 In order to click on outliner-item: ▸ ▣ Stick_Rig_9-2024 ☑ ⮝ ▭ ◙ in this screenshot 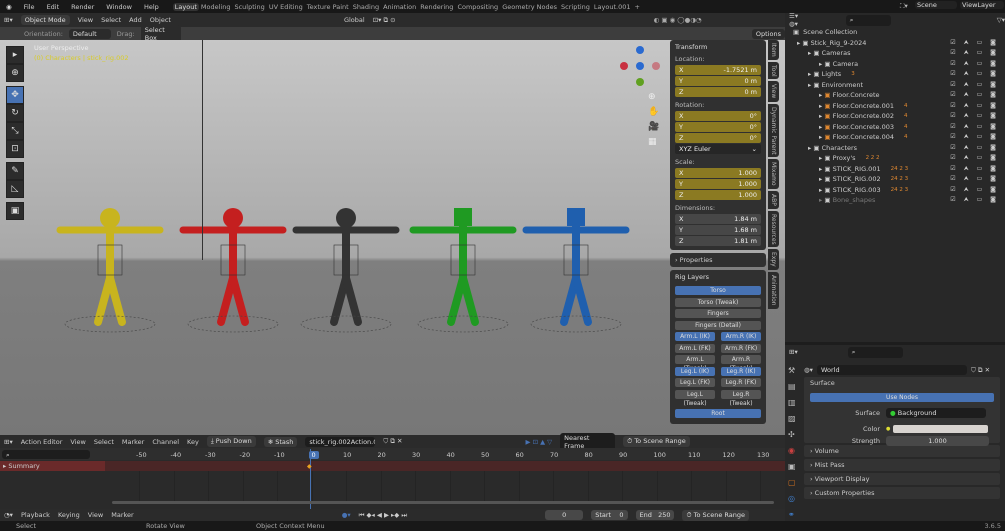, I will do `click(895, 43)`.